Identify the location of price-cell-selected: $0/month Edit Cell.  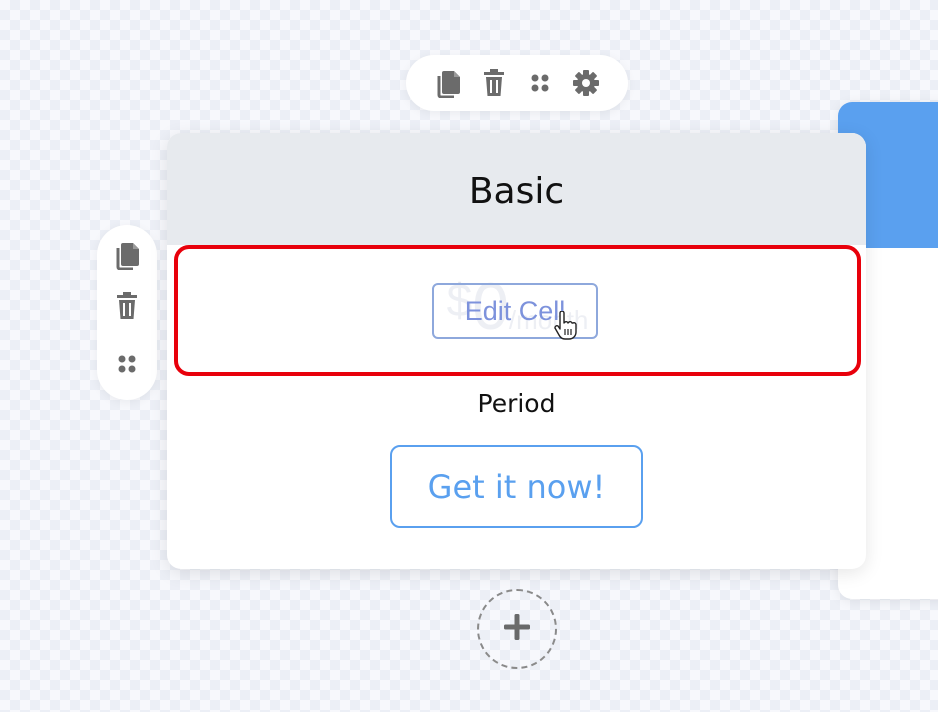
(517, 310).